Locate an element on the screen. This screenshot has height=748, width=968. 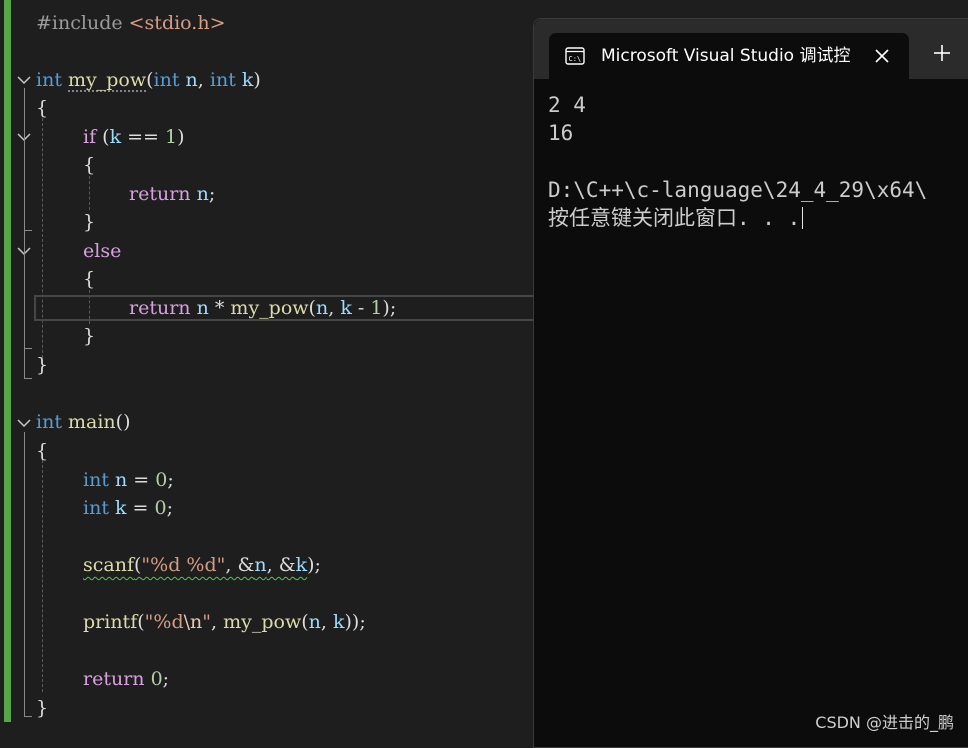
brace: { is located at coordinates (42, 108).